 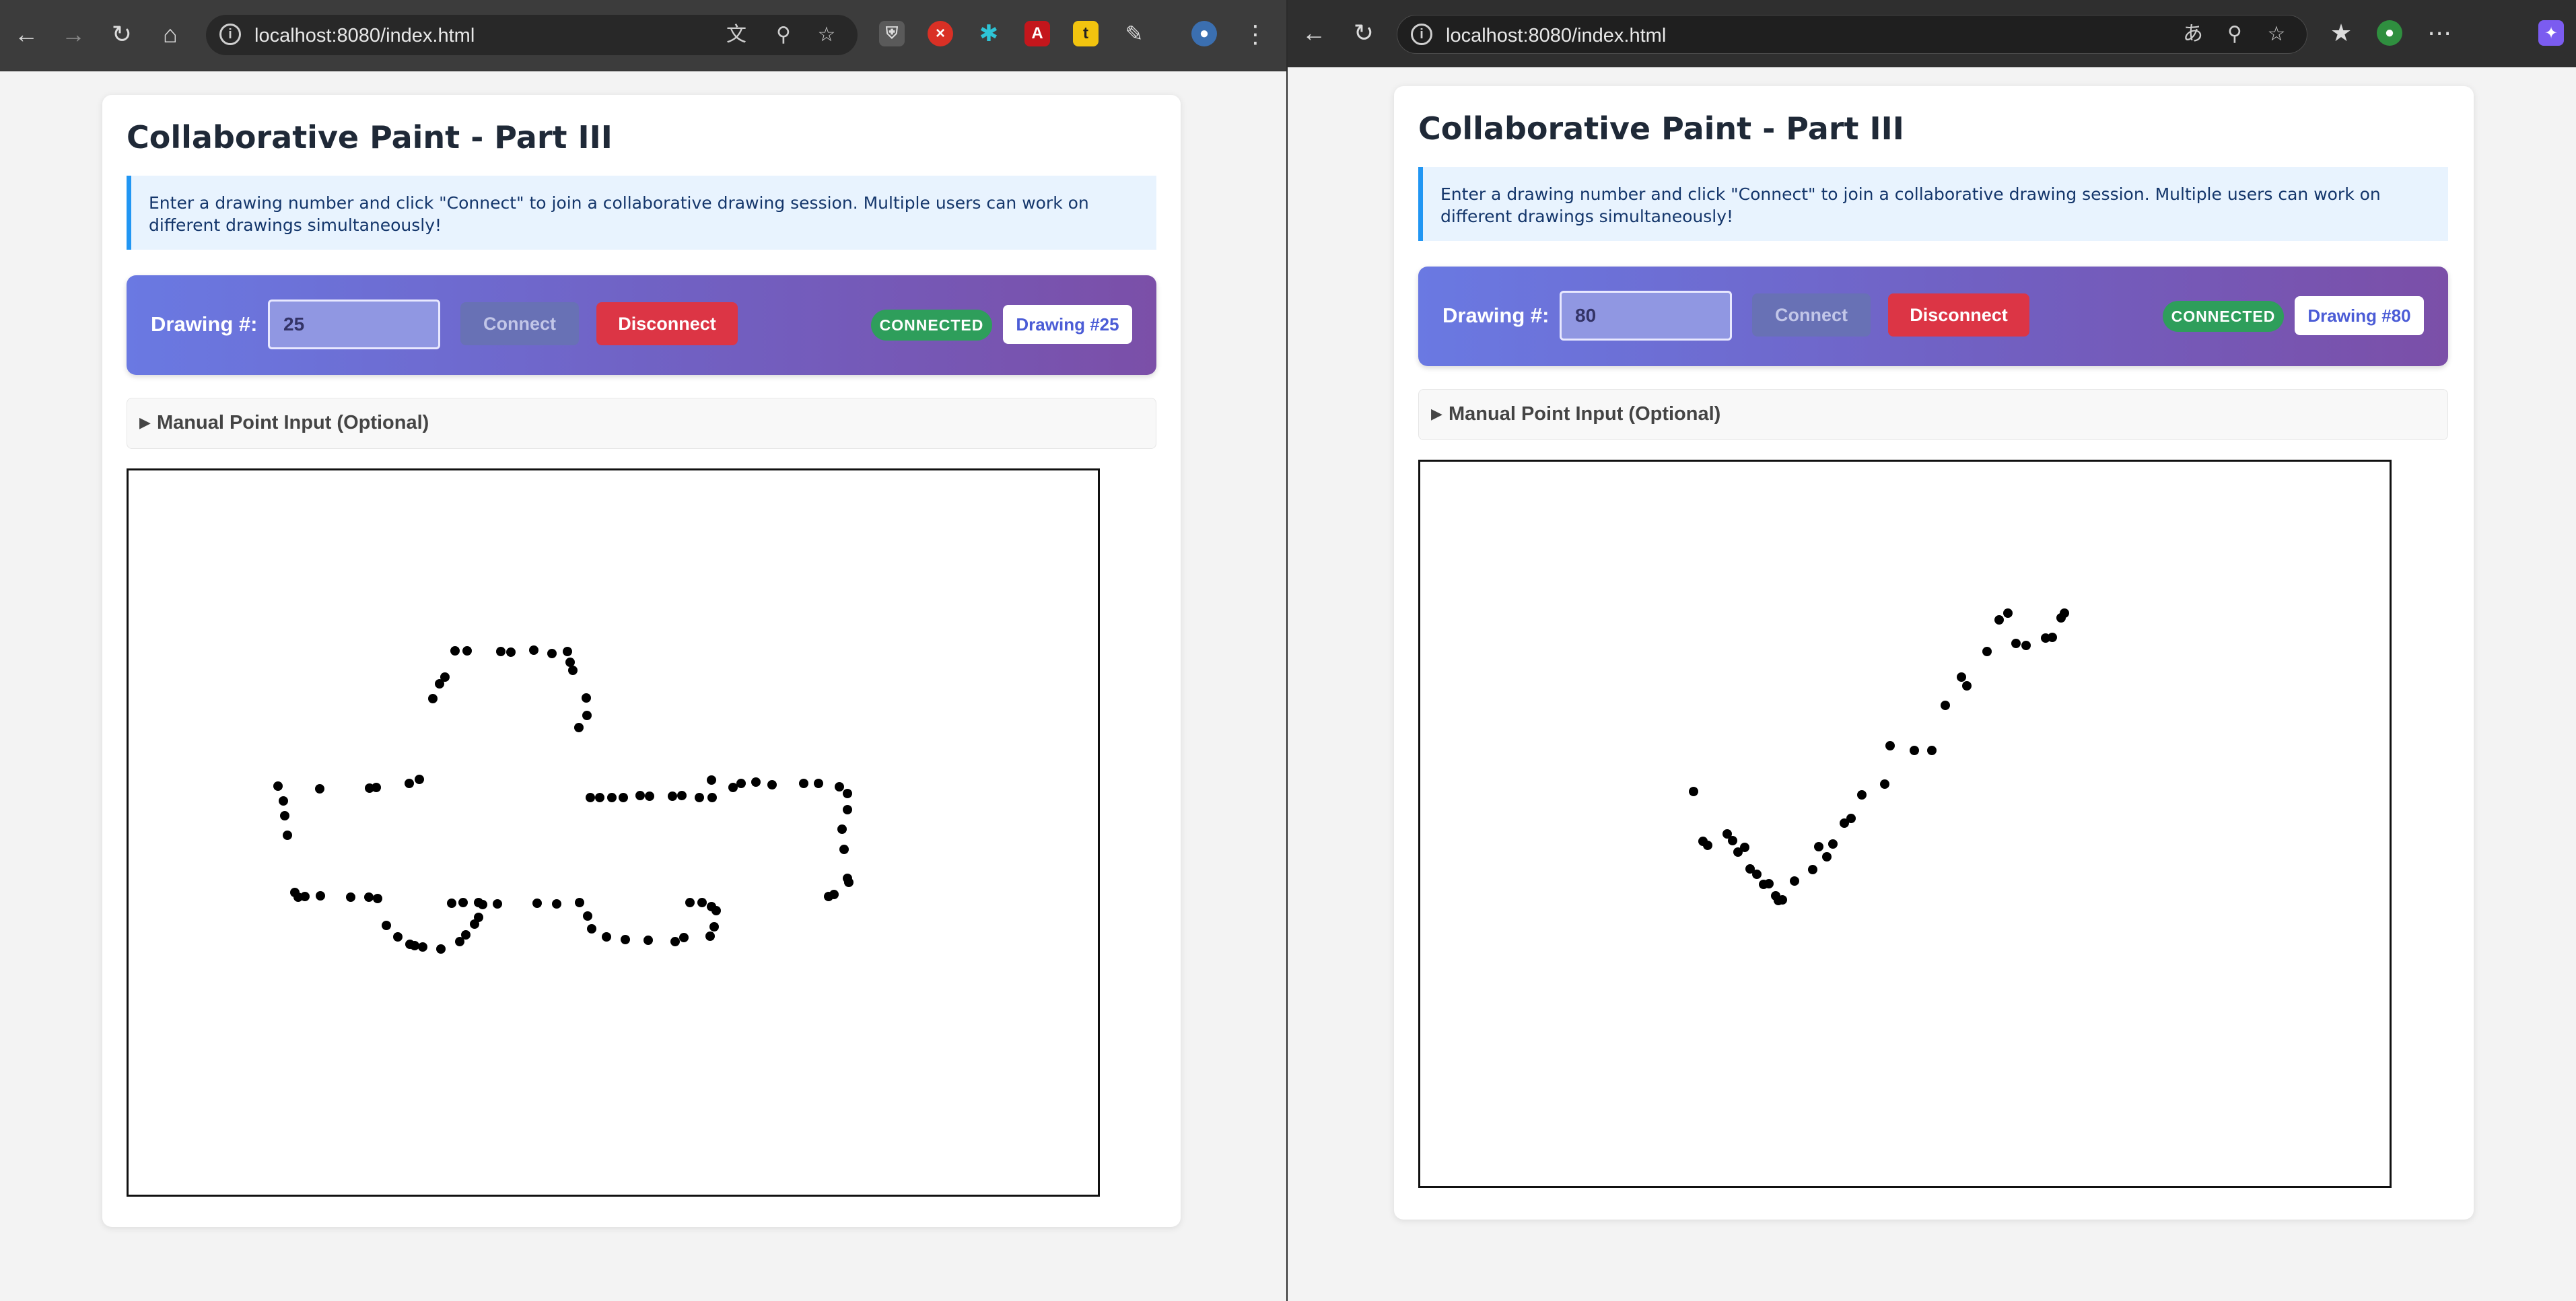 What do you see at coordinates (892, 33) in the screenshot?
I see `shield-extension-icon: ⛨` at bounding box center [892, 33].